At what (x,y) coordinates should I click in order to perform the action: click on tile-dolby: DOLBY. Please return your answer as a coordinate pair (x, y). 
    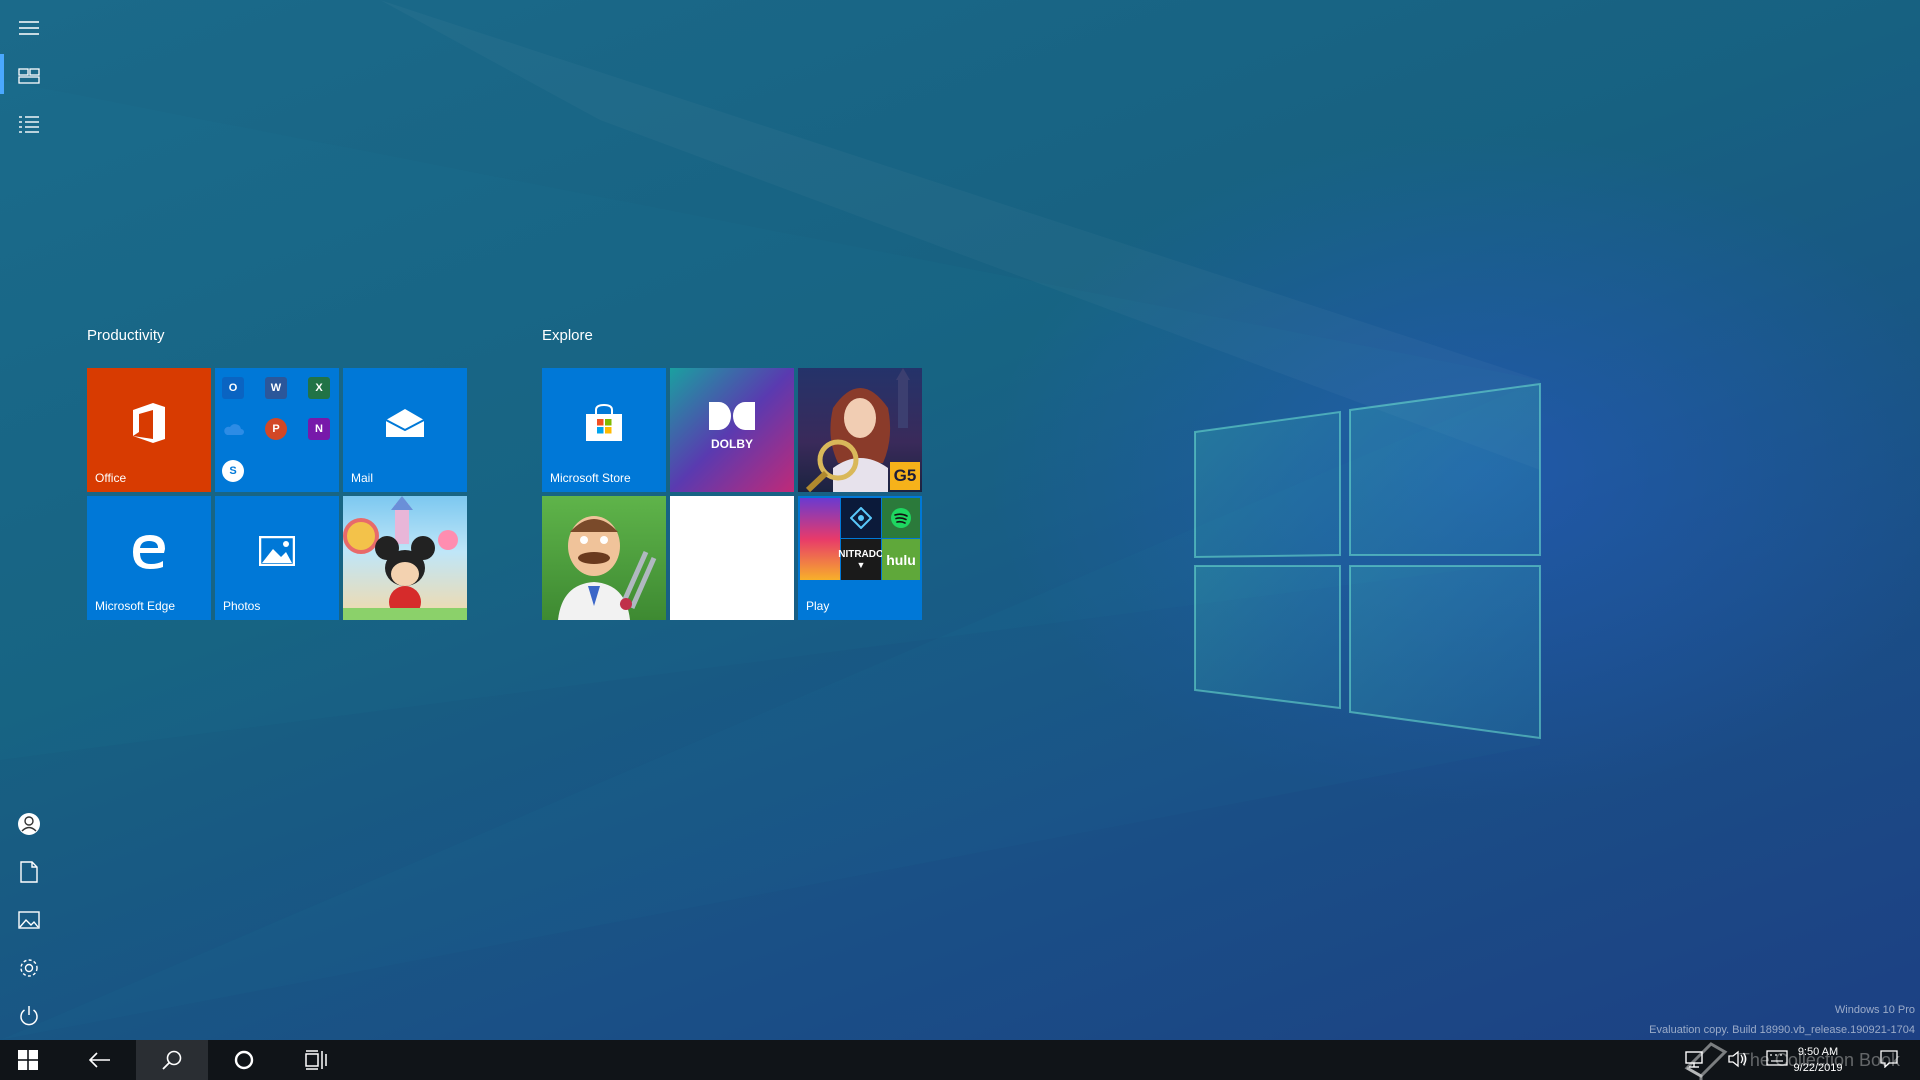
    Looking at the image, I should click on (732, 430).